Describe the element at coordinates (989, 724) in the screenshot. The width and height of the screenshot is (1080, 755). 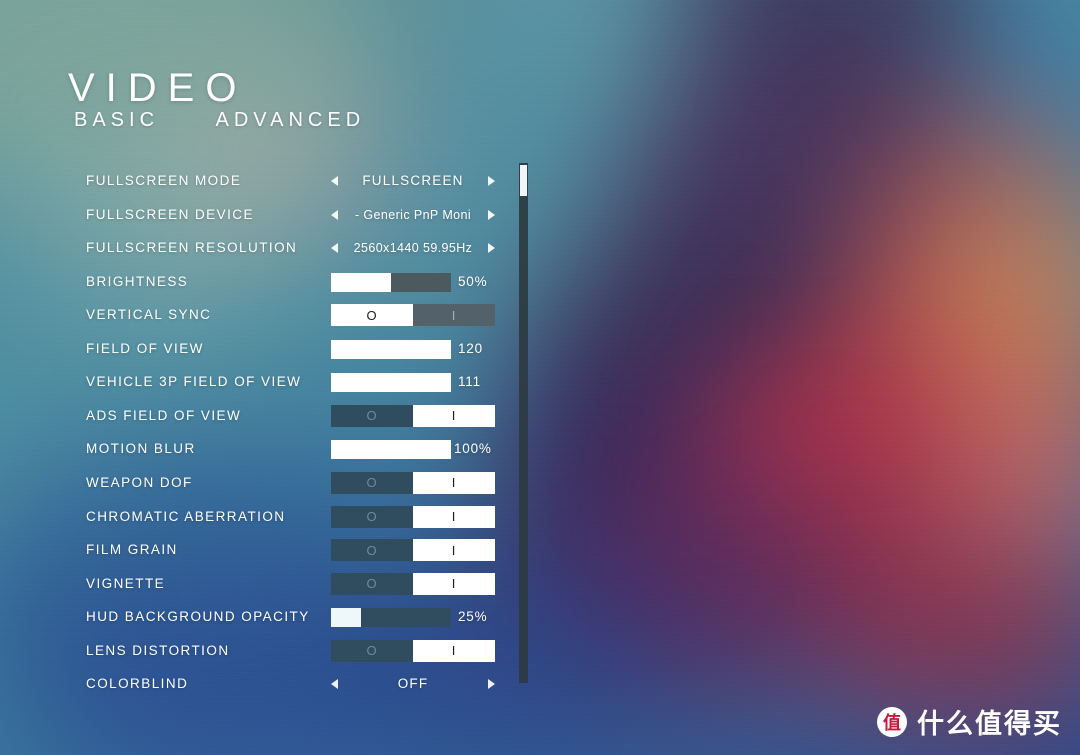
I see `watermark-text: 什么值得买` at that location.